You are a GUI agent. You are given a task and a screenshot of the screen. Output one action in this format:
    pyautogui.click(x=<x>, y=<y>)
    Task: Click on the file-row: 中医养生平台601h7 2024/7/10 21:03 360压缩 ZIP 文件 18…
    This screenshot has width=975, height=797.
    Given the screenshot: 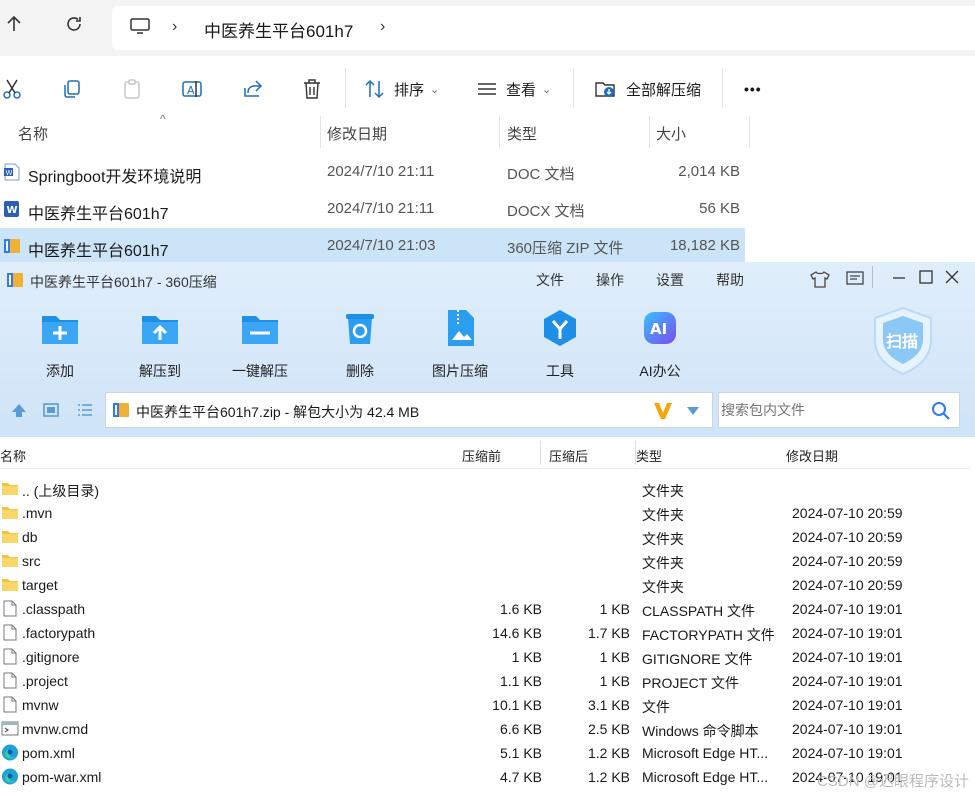 What is the action you would take?
    pyautogui.click(x=372, y=246)
    